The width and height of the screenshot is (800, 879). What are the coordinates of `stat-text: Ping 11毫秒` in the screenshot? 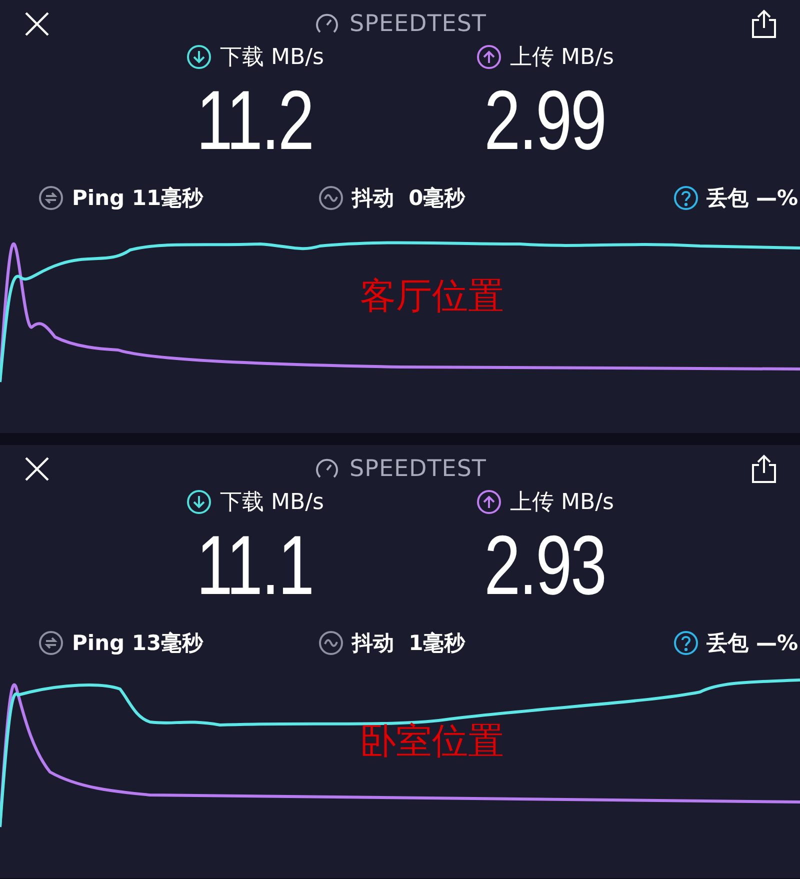 It's located at (138, 198).